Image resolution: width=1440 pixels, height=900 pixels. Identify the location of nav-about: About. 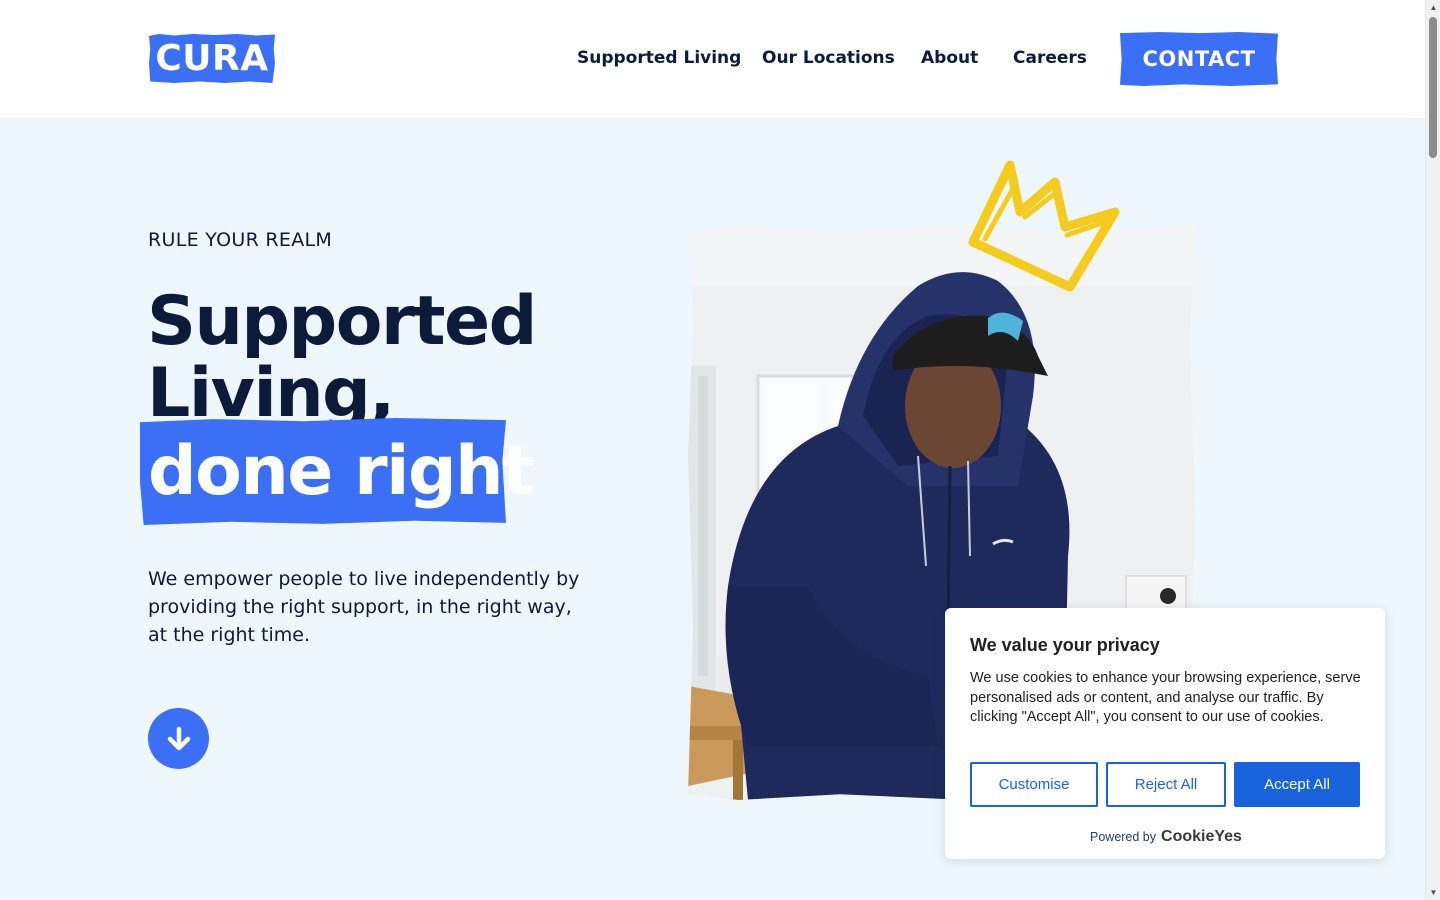
(949, 59).